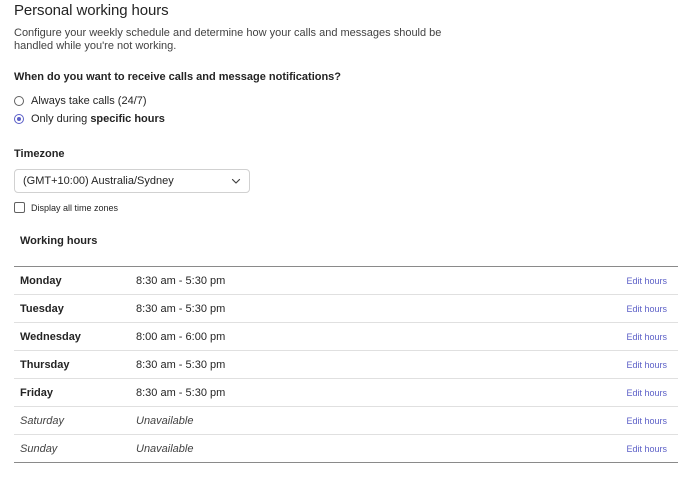  Describe the element at coordinates (61, 119) in the screenshot. I see `radio-label-specific-prefix: Only during` at that location.